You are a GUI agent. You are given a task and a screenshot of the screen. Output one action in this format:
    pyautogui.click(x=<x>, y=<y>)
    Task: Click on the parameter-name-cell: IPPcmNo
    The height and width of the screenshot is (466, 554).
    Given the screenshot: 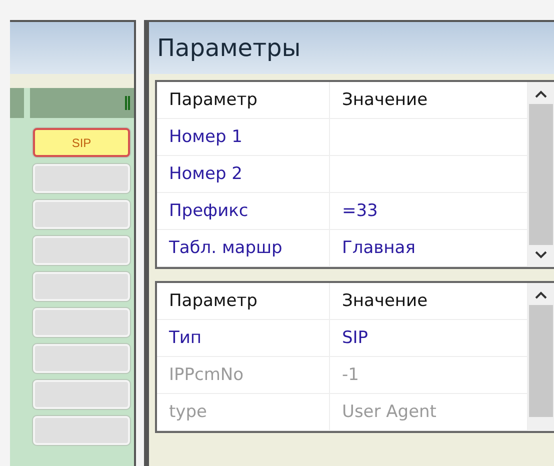 What is the action you would take?
    pyautogui.click(x=243, y=375)
    